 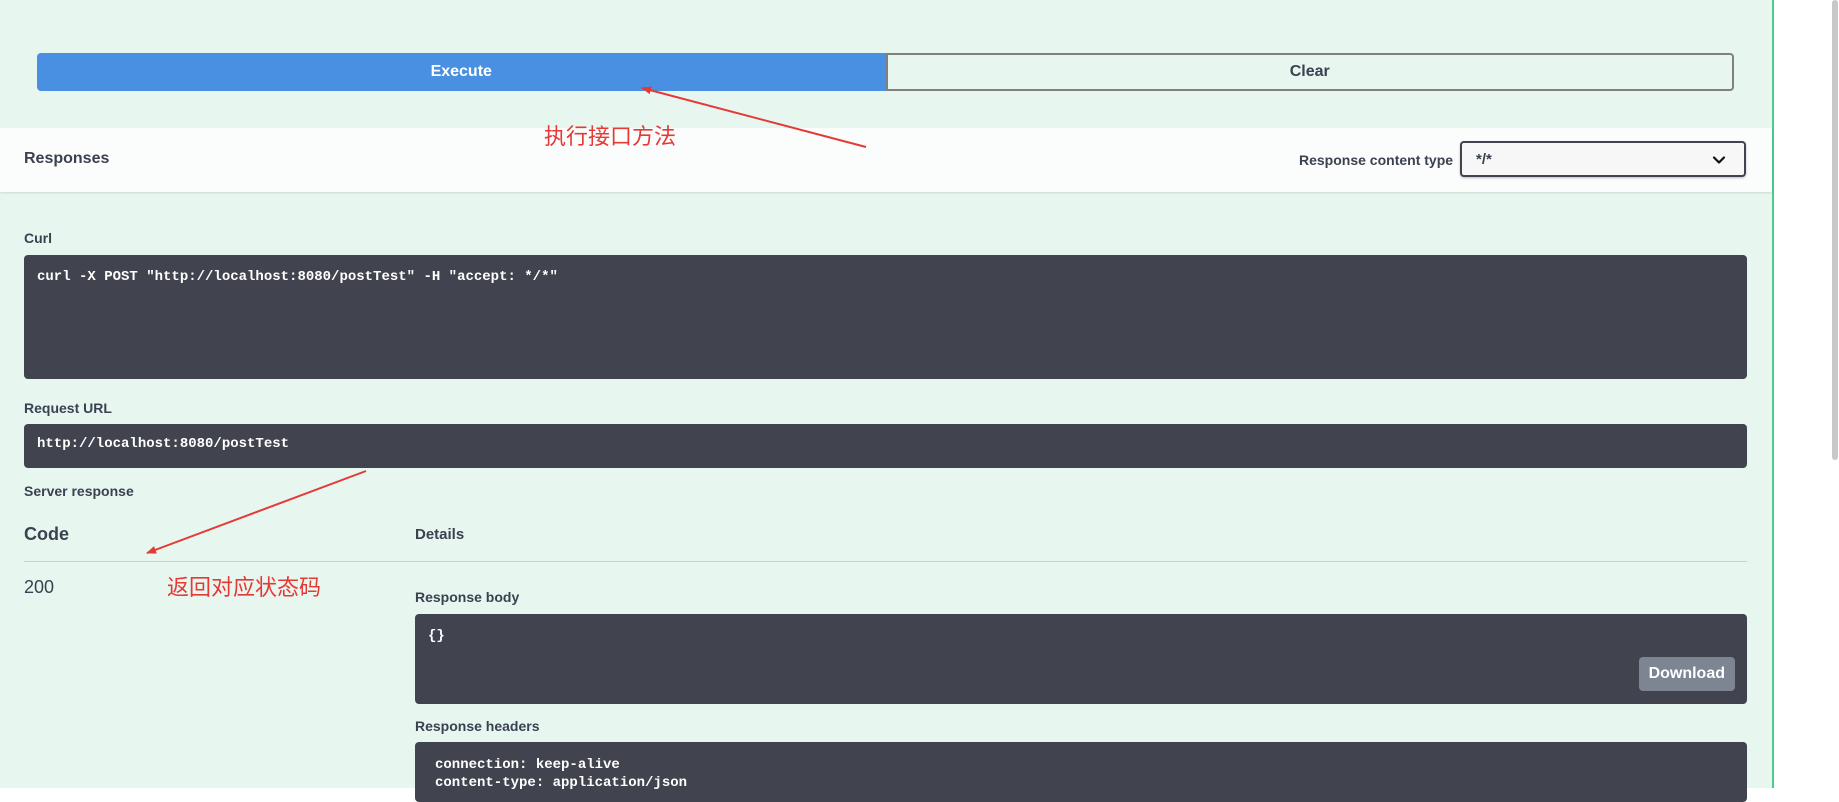 I want to click on server-response-label: Server response, so click(x=79, y=491).